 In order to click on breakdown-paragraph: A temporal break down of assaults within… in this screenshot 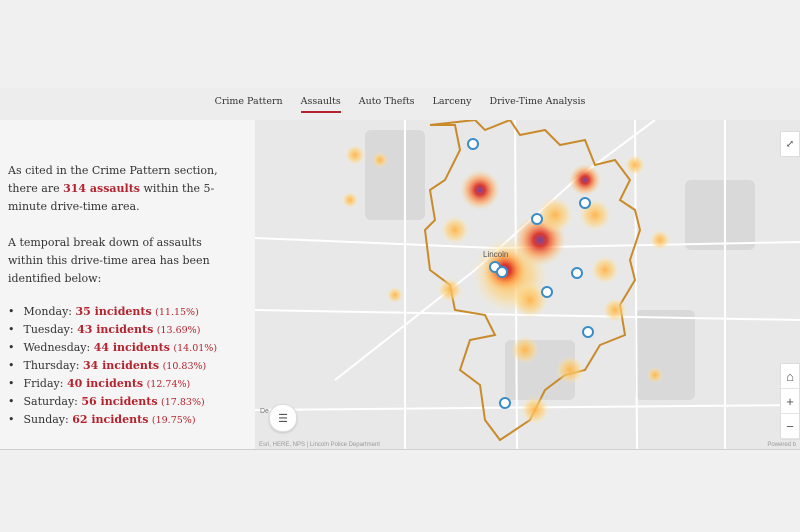, I will do `click(109, 260)`.